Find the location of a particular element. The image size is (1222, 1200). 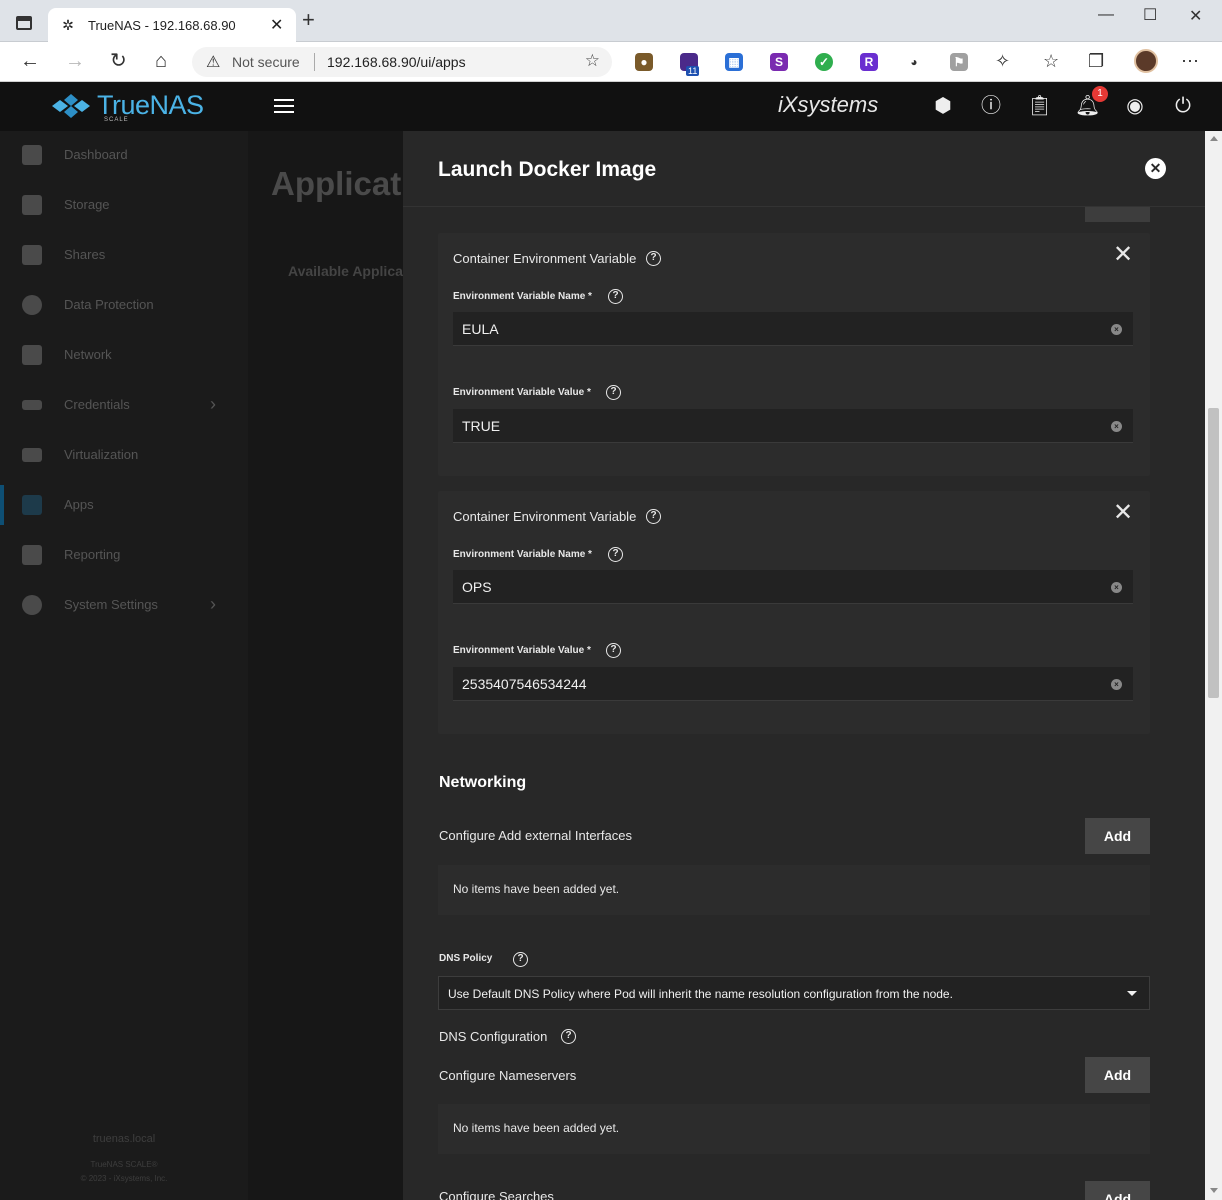

sidebar-item-shares: Shares is located at coordinates (124, 255).